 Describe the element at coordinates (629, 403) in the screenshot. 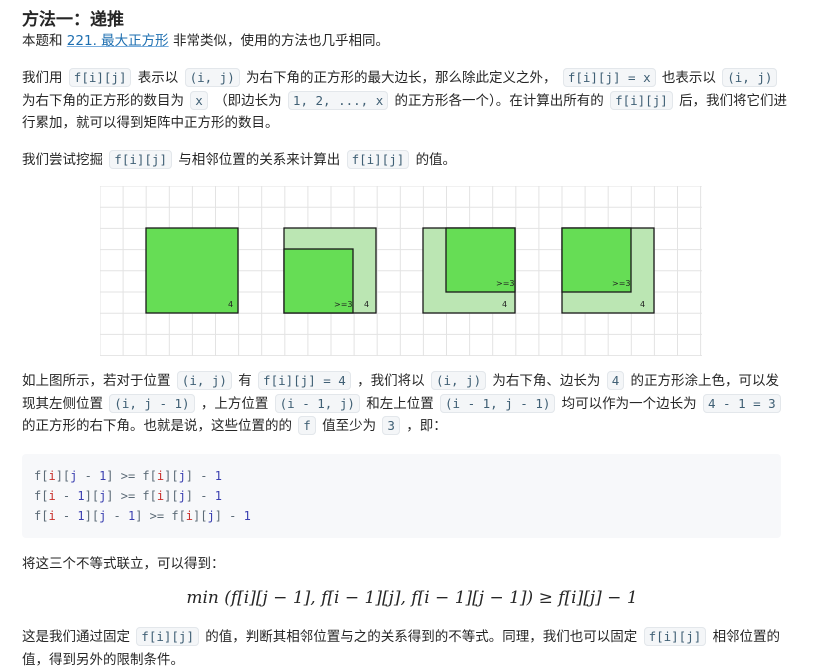

I see `text: 均可以作为一个边长为` at that location.